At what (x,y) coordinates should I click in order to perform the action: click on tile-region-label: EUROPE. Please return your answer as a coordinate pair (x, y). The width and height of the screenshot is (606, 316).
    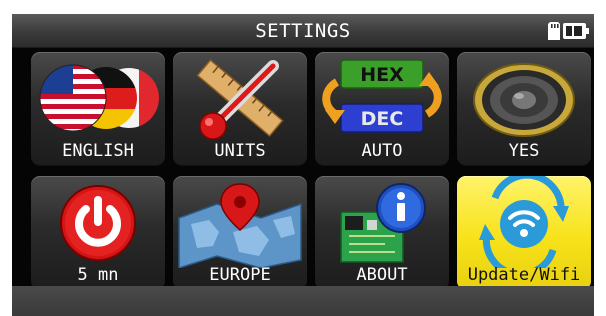
    Looking at the image, I should click on (240, 275).